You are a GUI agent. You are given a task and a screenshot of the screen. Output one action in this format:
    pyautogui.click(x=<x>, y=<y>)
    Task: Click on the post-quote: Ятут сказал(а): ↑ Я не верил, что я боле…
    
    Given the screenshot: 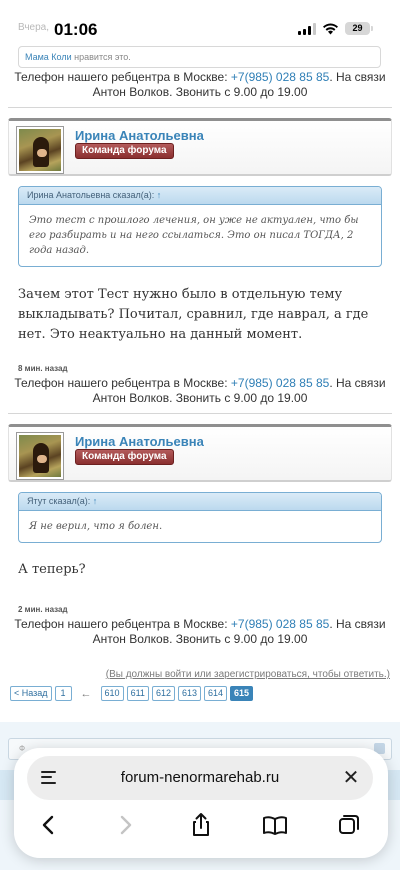 What is the action you would take?
    pyautogui.click(x=200, y=517)
    